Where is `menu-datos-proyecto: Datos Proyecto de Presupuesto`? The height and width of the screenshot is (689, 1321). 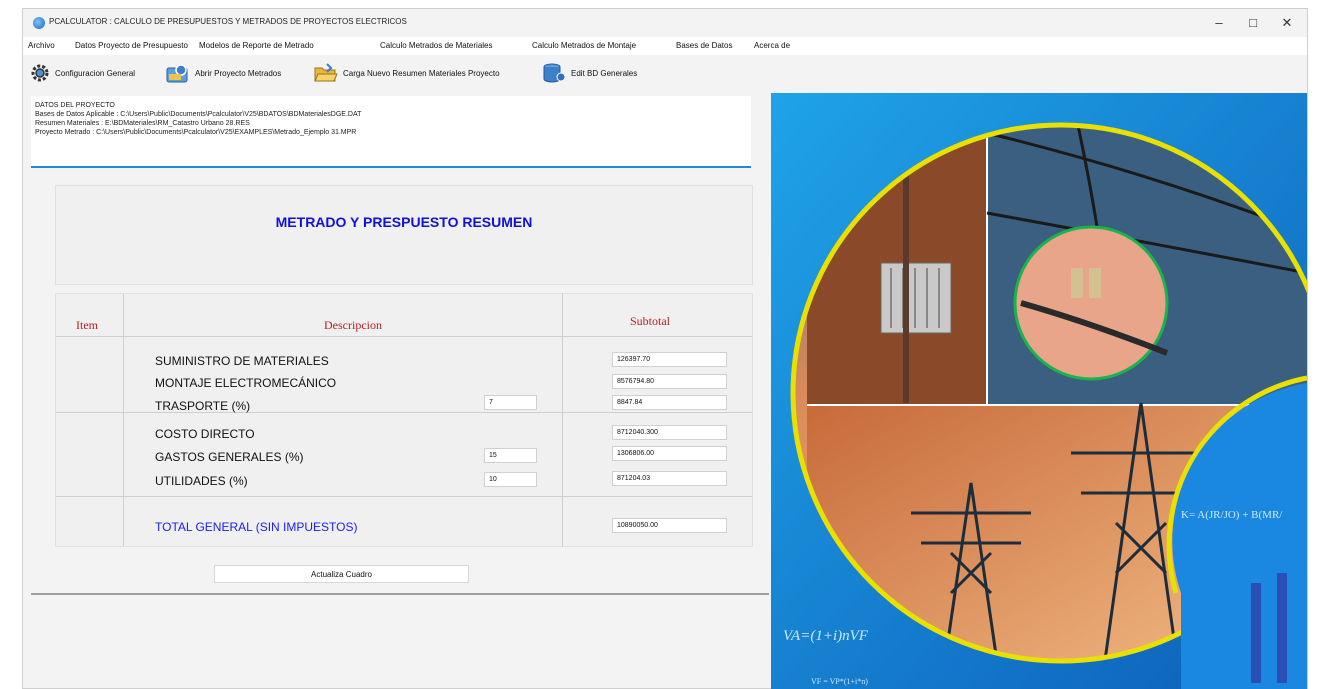
menu-datos-proyecto: Datos Proyecto de Presupuesto is located at coordinates (131, 45).